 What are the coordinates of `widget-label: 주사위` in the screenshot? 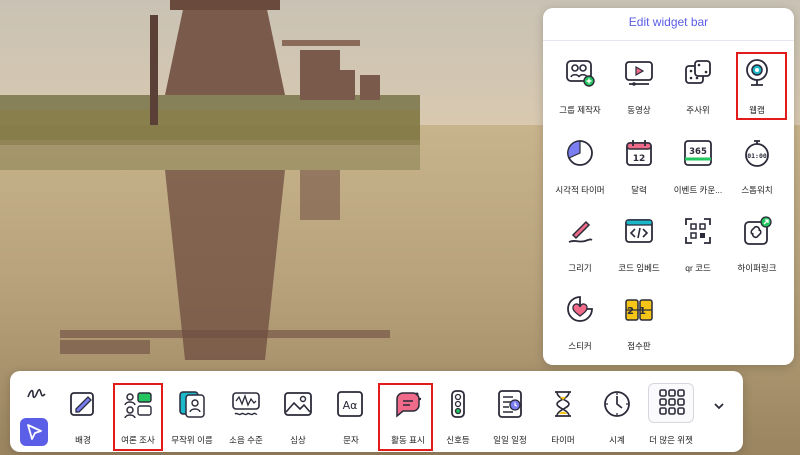 It's located at (698, 110).